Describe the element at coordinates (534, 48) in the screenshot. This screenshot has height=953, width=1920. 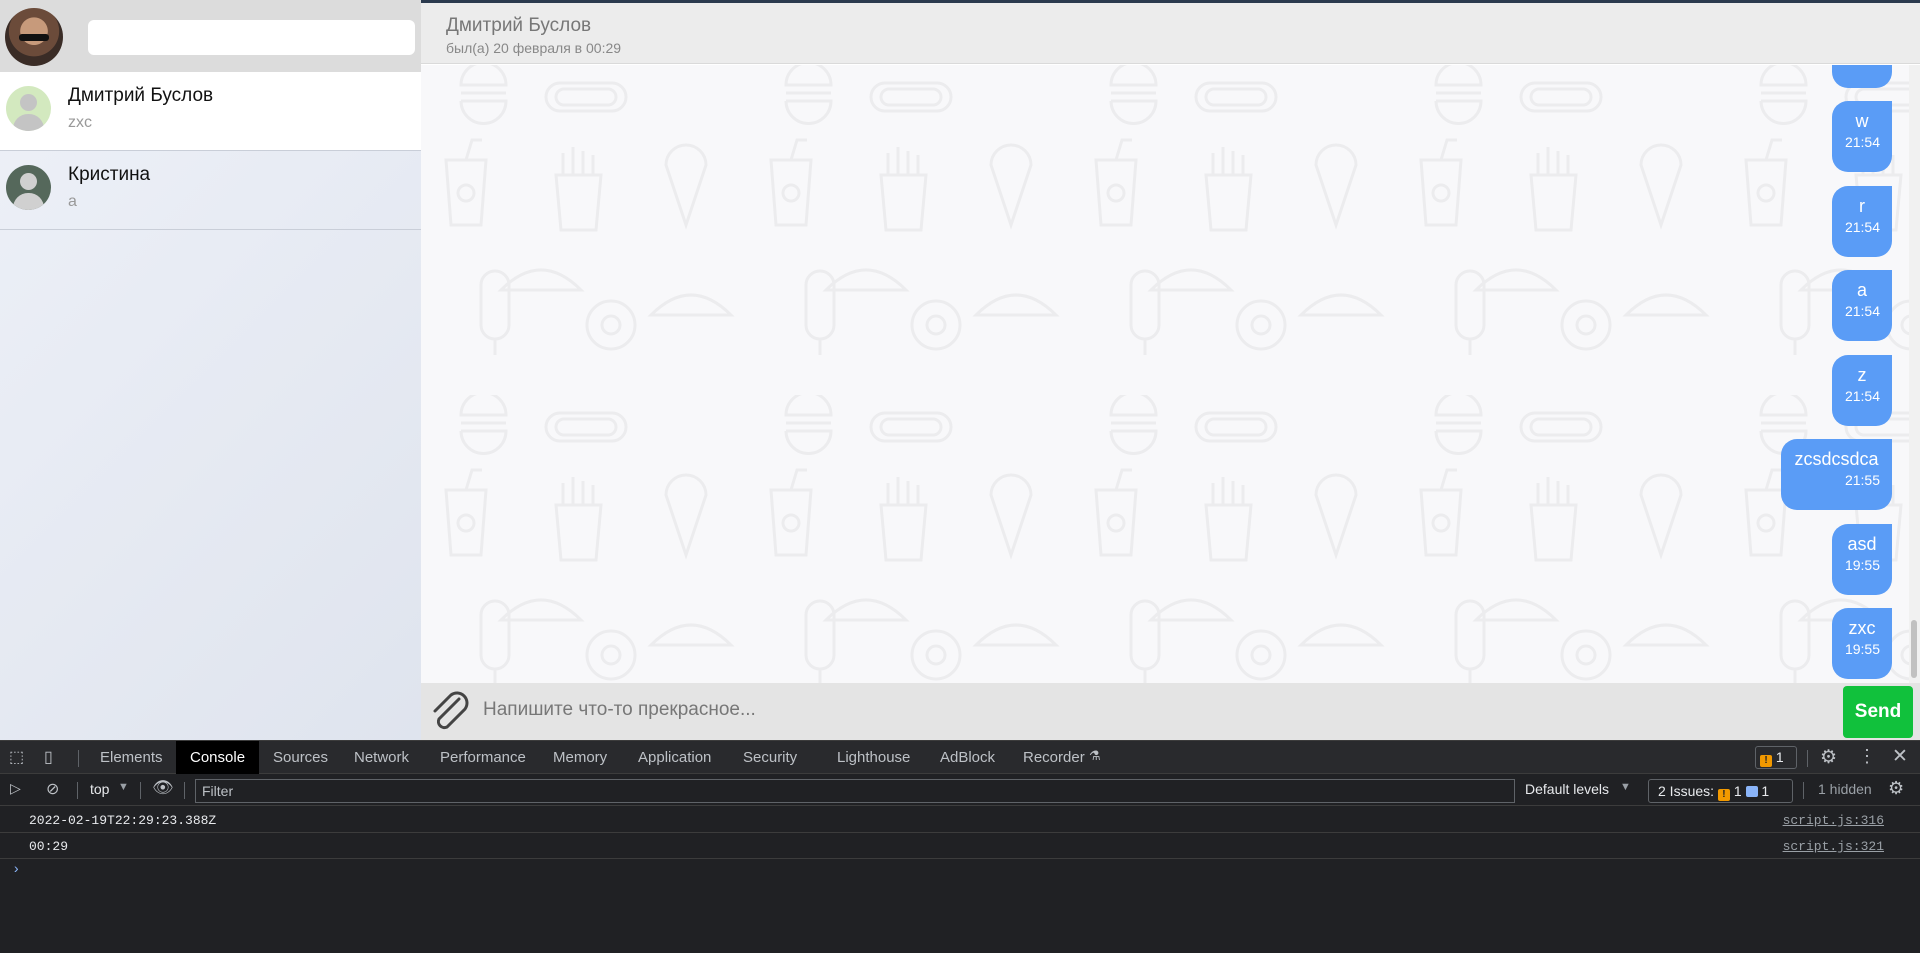
I see `last-seen-status: был(а) 20 февраля в 00:29` at that location.